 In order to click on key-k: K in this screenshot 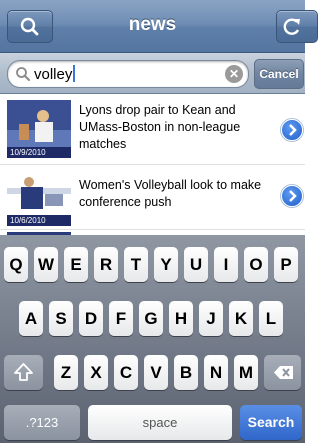, I will do `click(241, 318)`.